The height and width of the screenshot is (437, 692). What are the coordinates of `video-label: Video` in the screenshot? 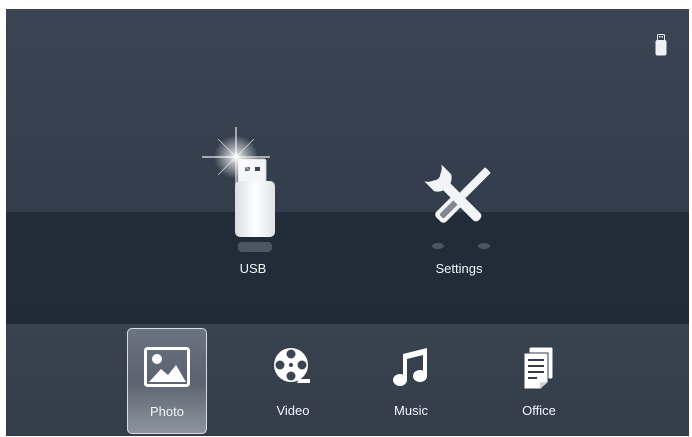 It's located at (293, 410).